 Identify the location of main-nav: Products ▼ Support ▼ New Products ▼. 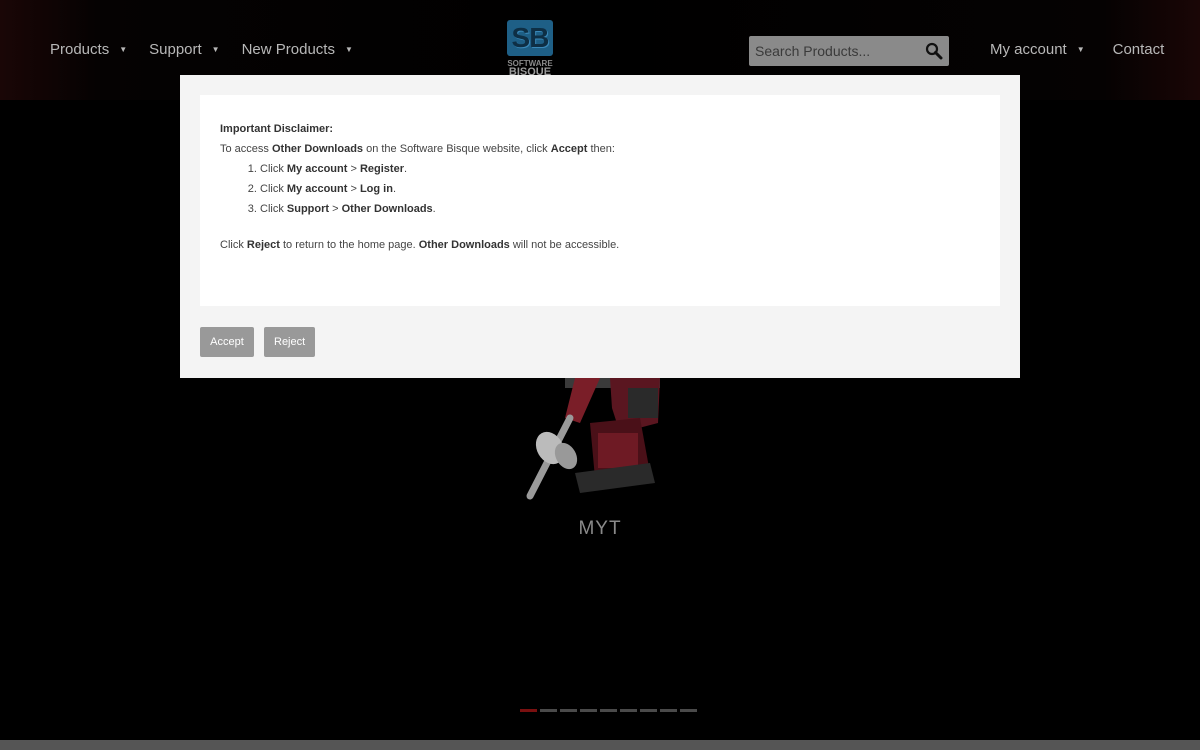
(212, 49).